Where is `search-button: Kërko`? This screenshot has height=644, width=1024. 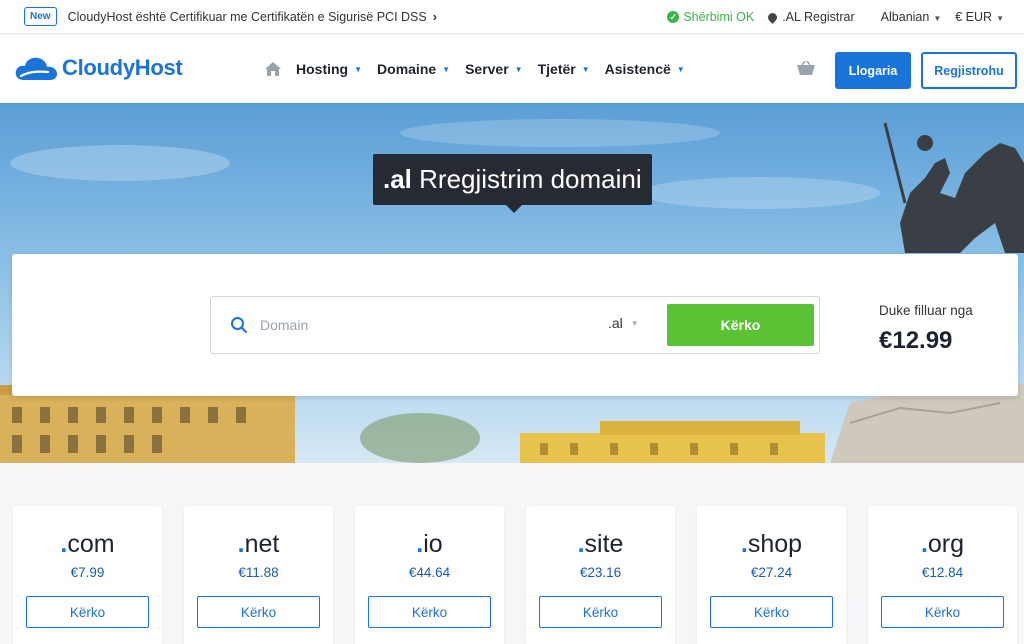
search-button: Kërko is located at coordinates (740, 325).